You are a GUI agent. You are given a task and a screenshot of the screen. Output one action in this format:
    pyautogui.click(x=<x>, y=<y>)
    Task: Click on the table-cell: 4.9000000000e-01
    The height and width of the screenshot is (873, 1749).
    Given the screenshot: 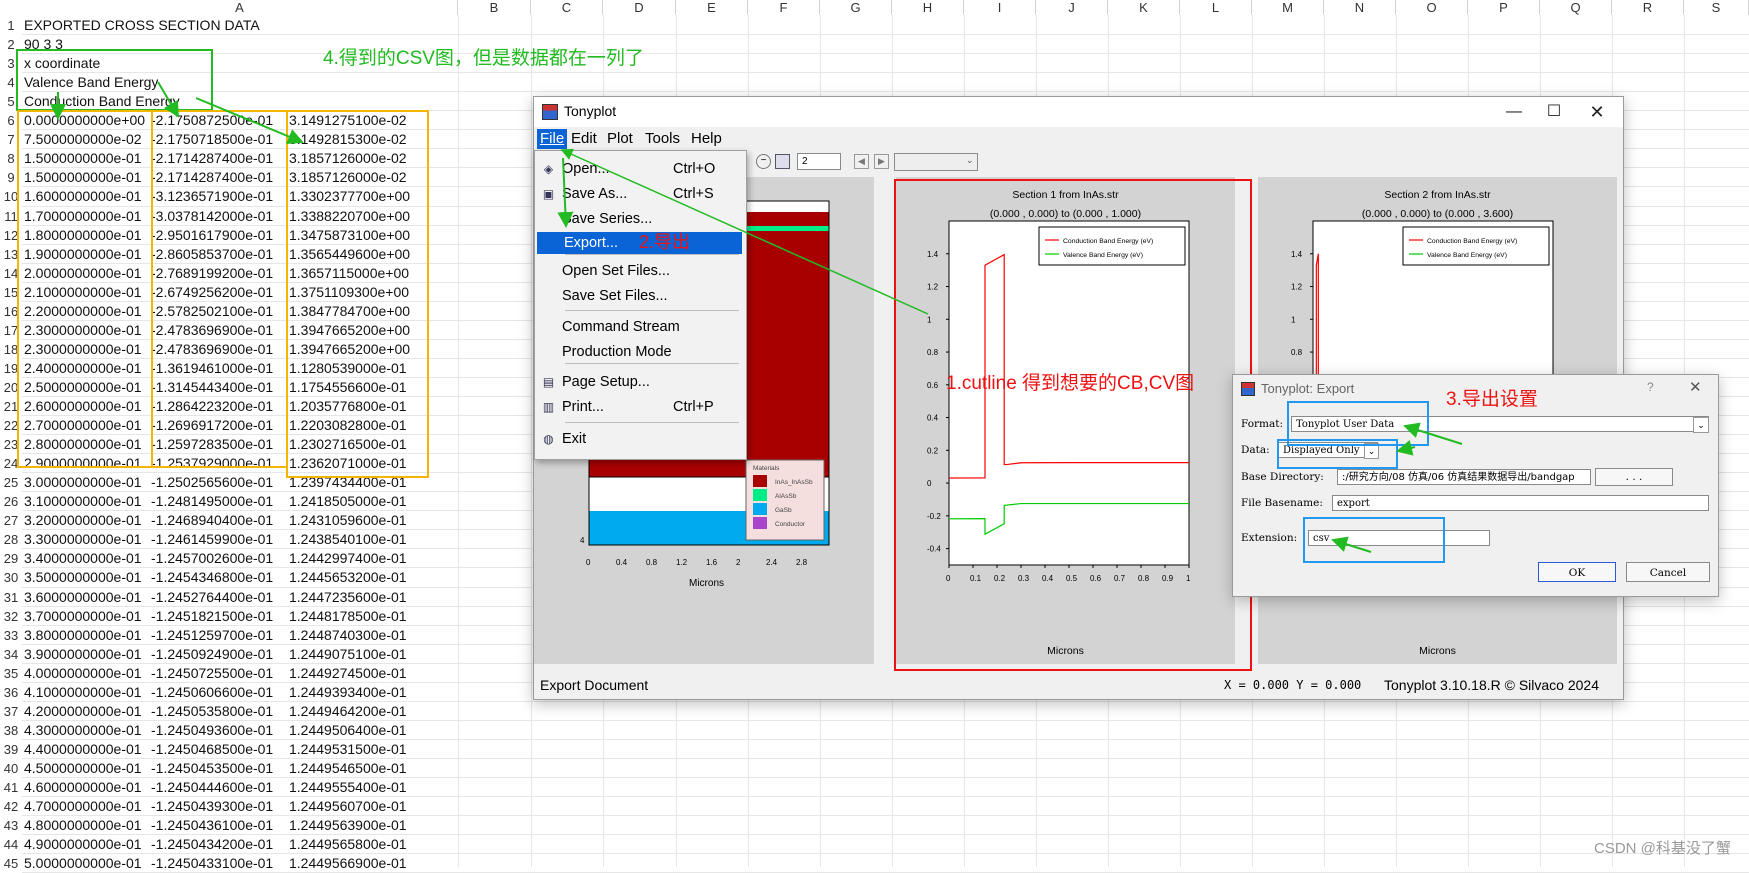 What is the action you would take?
    pyautogui.click(x=83, y=844)
    